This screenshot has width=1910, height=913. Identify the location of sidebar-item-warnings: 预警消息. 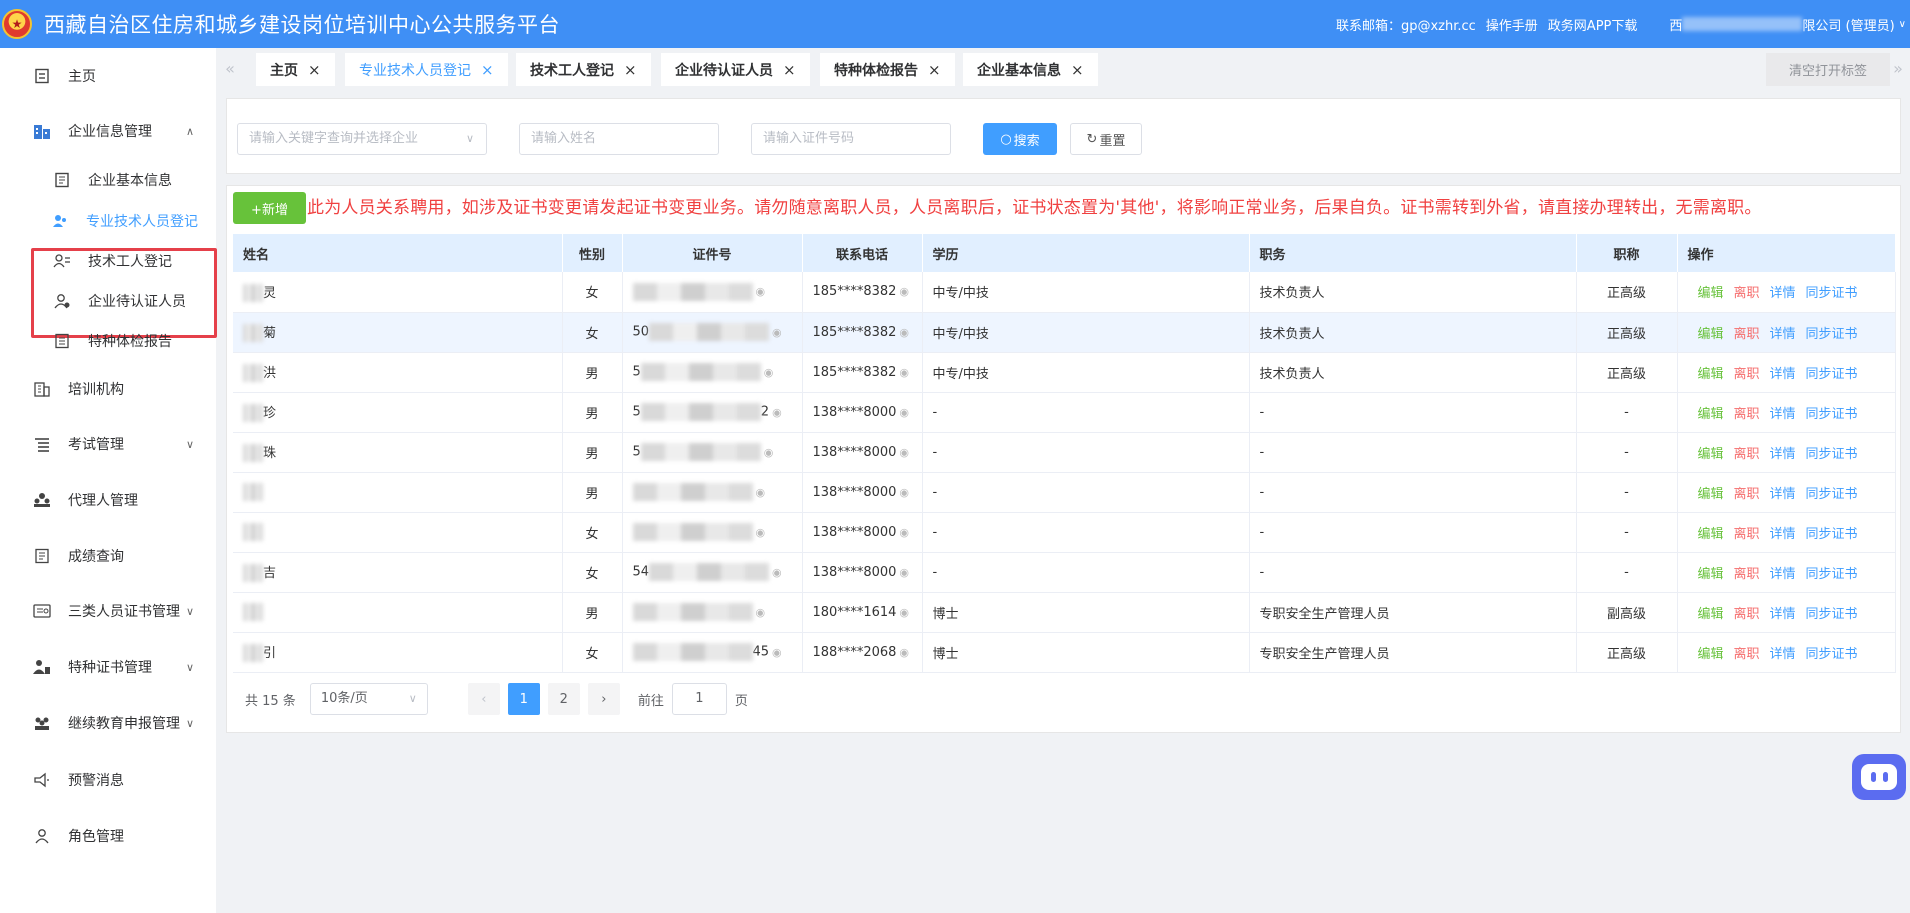
(108, 780).